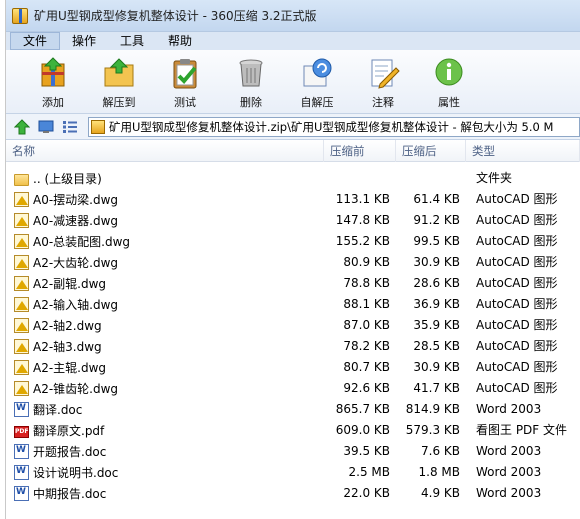  Describe the element at coordinates (119, 72) in the screenshot. I see `extract-to-icon` at that location.